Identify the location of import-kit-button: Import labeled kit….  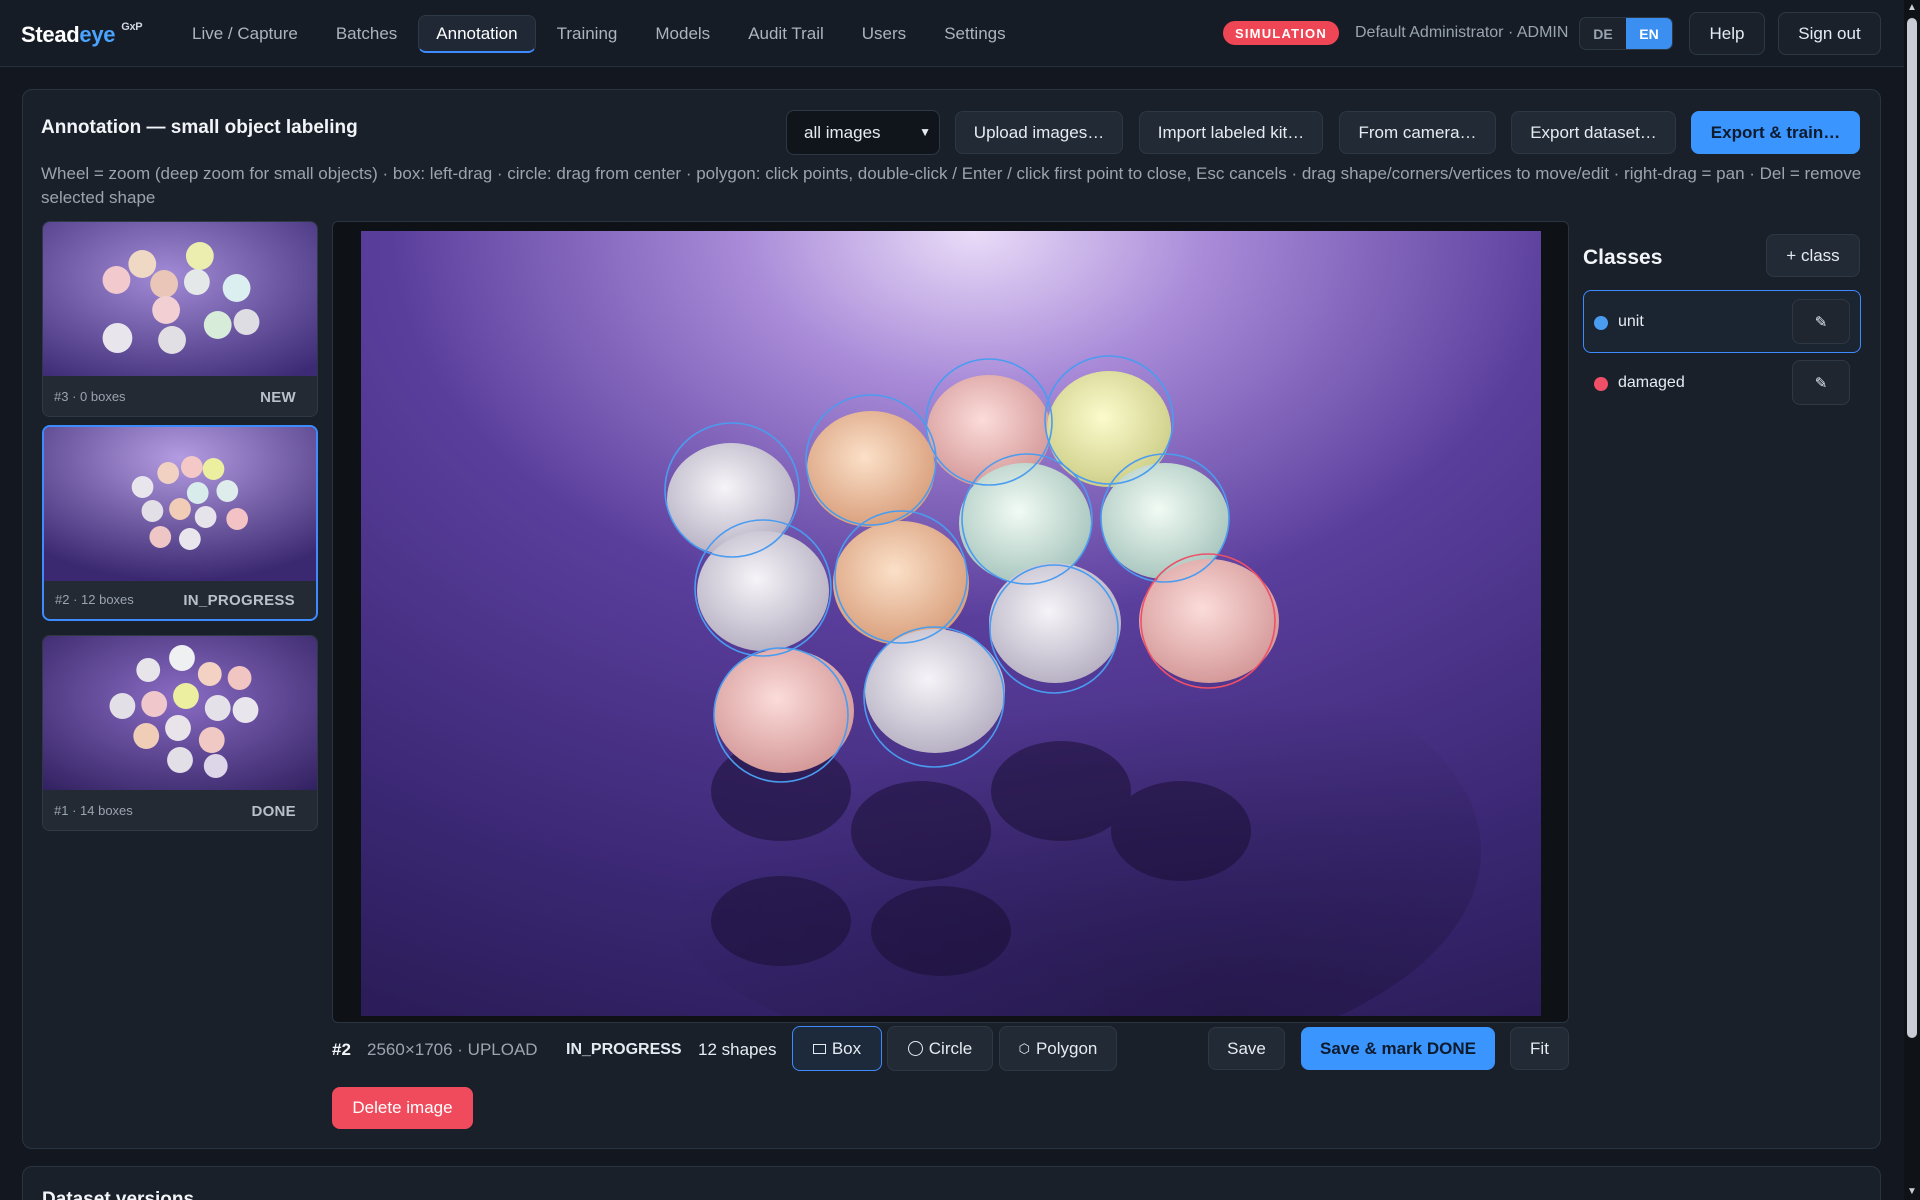
(1231, 132).